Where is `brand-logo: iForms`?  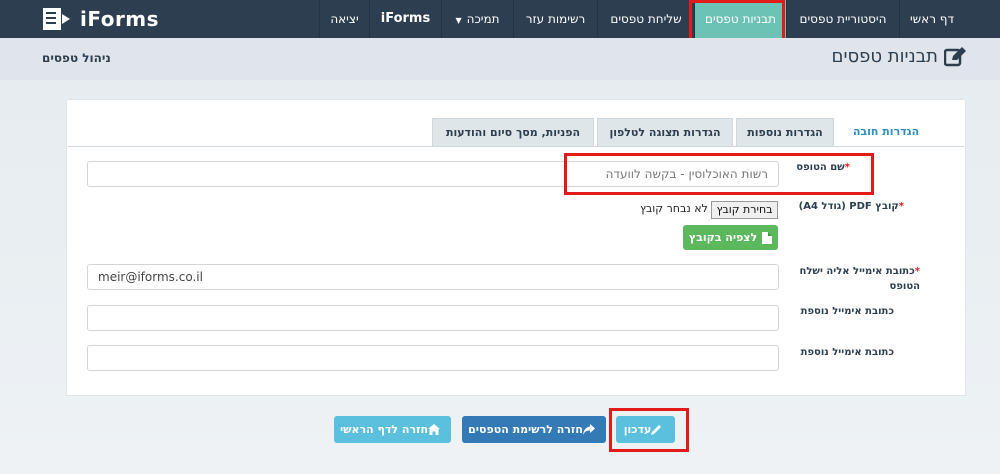
brand-logo: iForms is located at coordinates (100, 19).